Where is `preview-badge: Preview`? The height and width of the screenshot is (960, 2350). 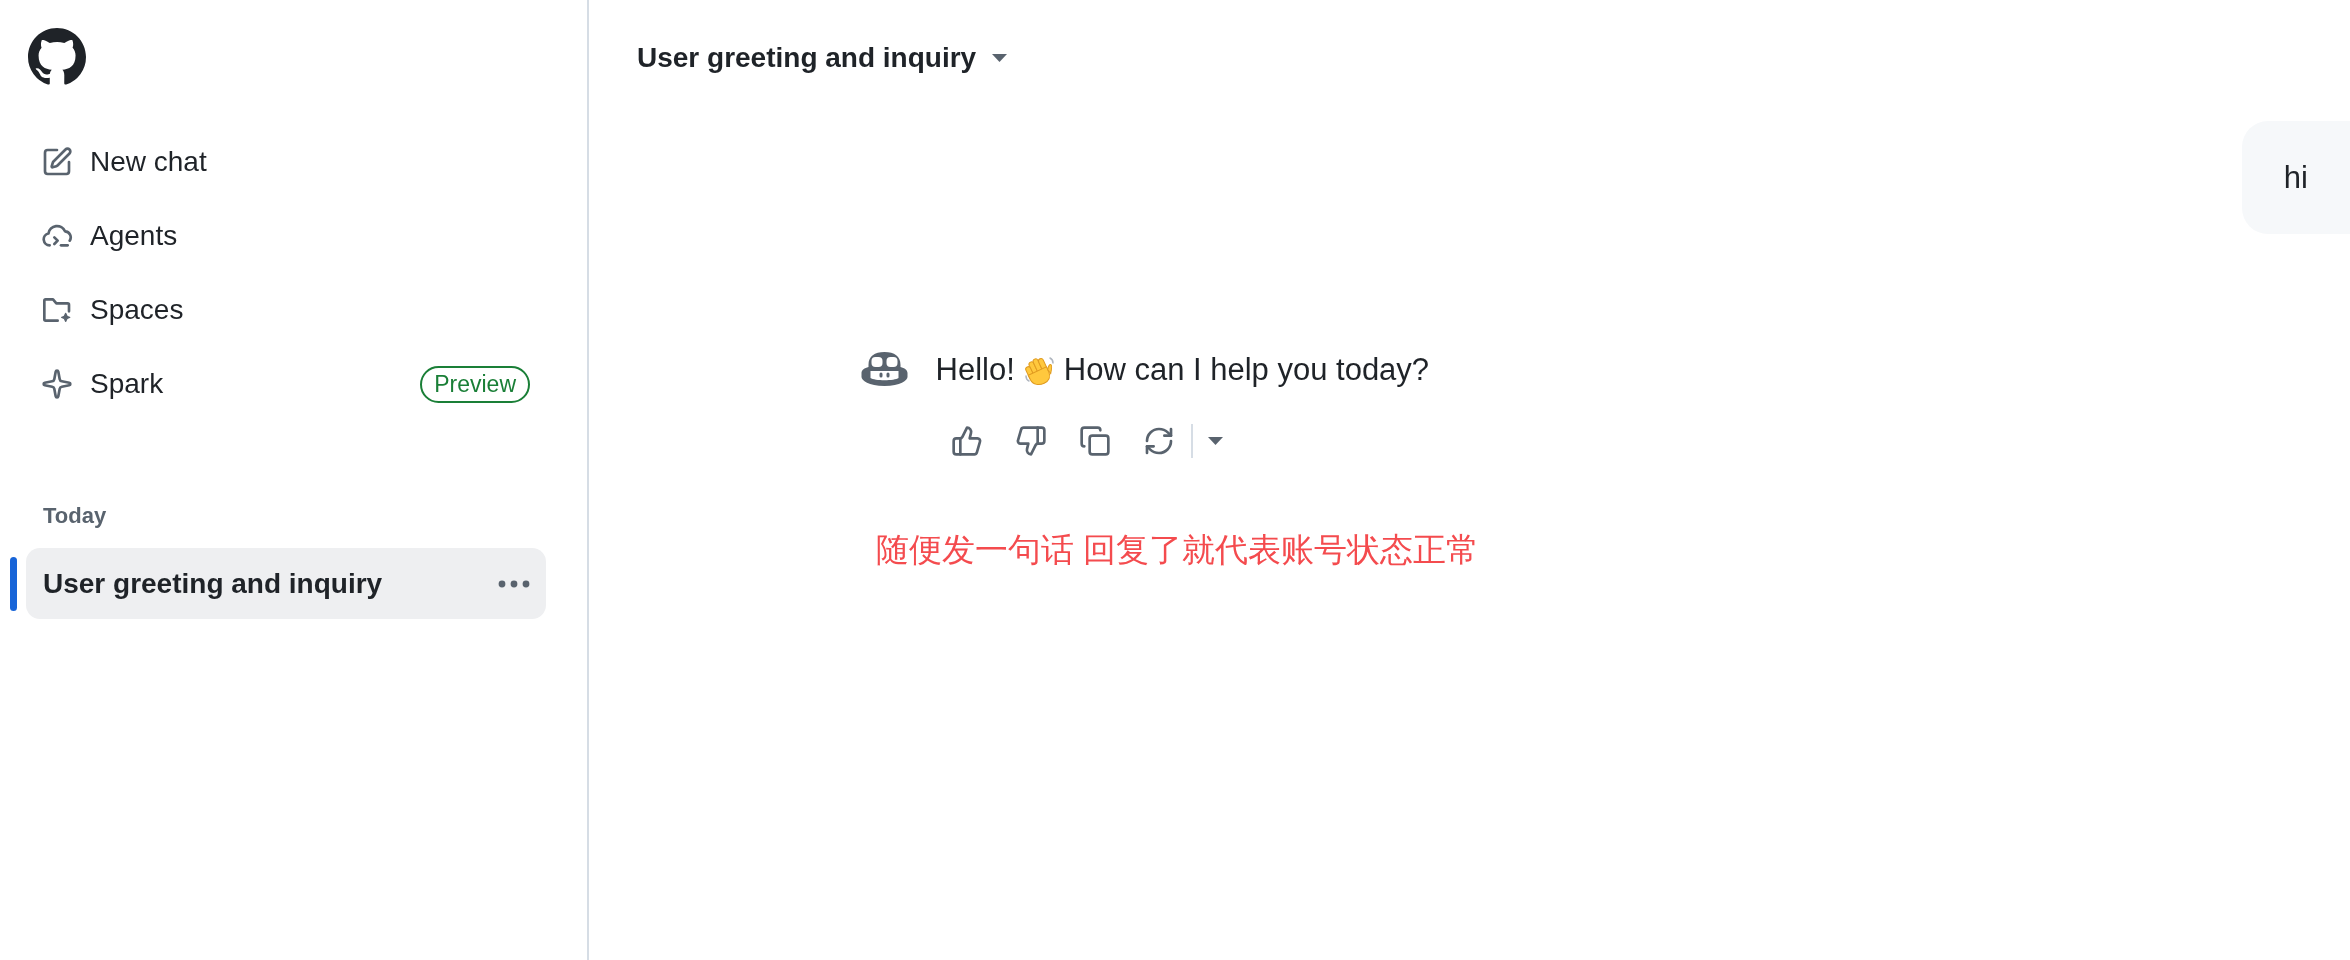 preview-badge: Preview is located at coordinates (475, 384).